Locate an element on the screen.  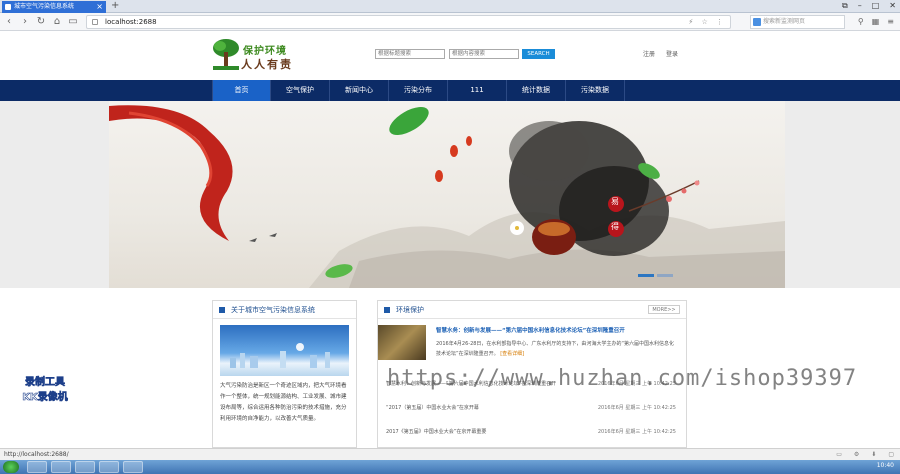
browser-search-placeholder: 搜索新监测网页 is located at coordinates (784, 21).